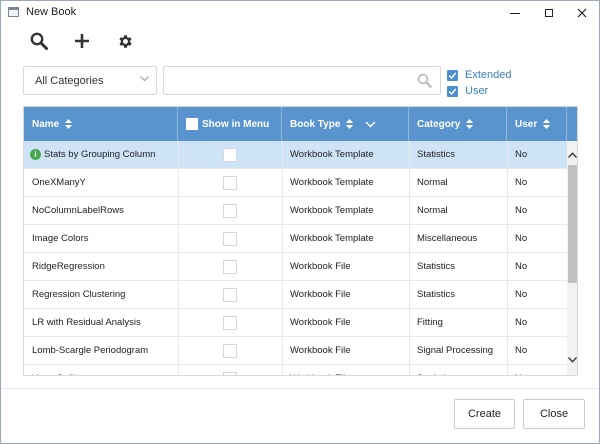 This screenshot has width=600, height=444. I want to click on filter-chevron-icon, so click(370, 124).